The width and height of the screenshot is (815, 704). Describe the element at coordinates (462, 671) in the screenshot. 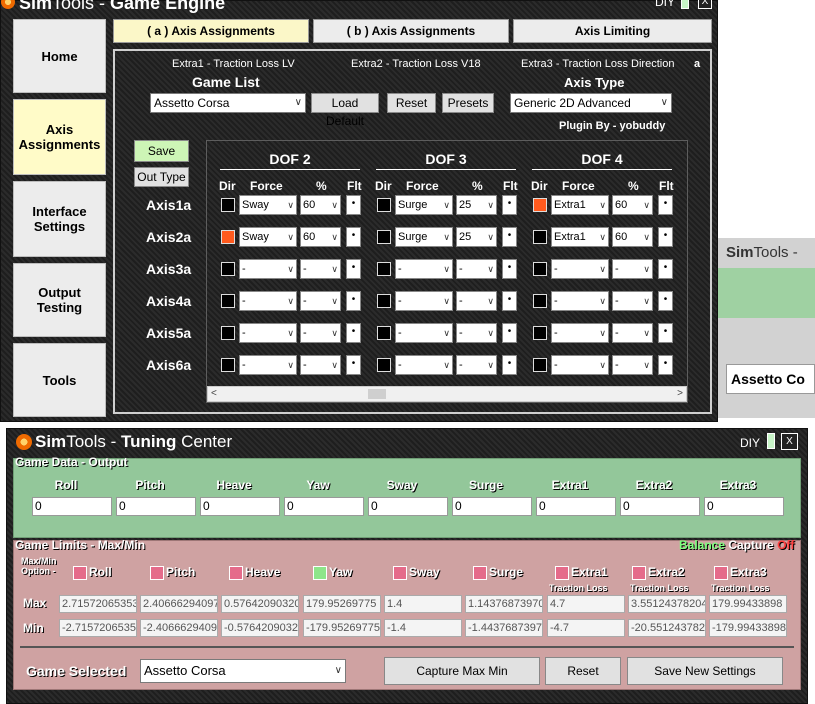

I see `capture-max-min-button: Capture Max Min` at that location.